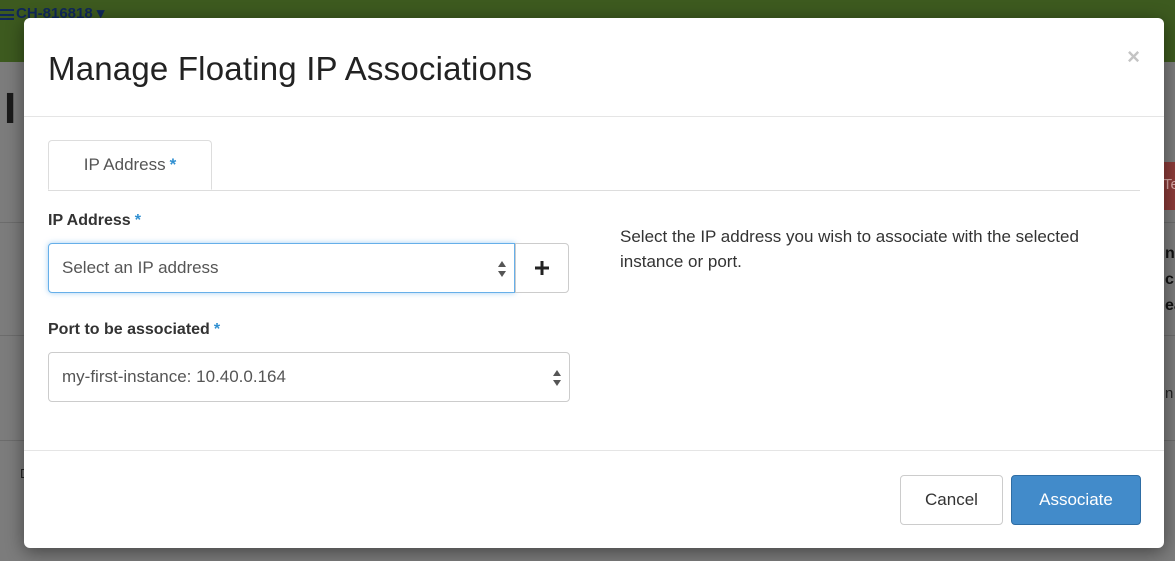 The image size is (1175, 561). What do you see at coordinates (10, 108) in the screenshot?
I see `background-heading: I` at bounding box center [10, 108].